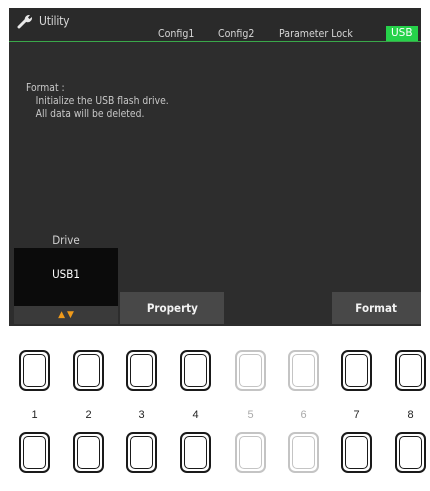  I want to click on property-button: Property, so click(172, 308).